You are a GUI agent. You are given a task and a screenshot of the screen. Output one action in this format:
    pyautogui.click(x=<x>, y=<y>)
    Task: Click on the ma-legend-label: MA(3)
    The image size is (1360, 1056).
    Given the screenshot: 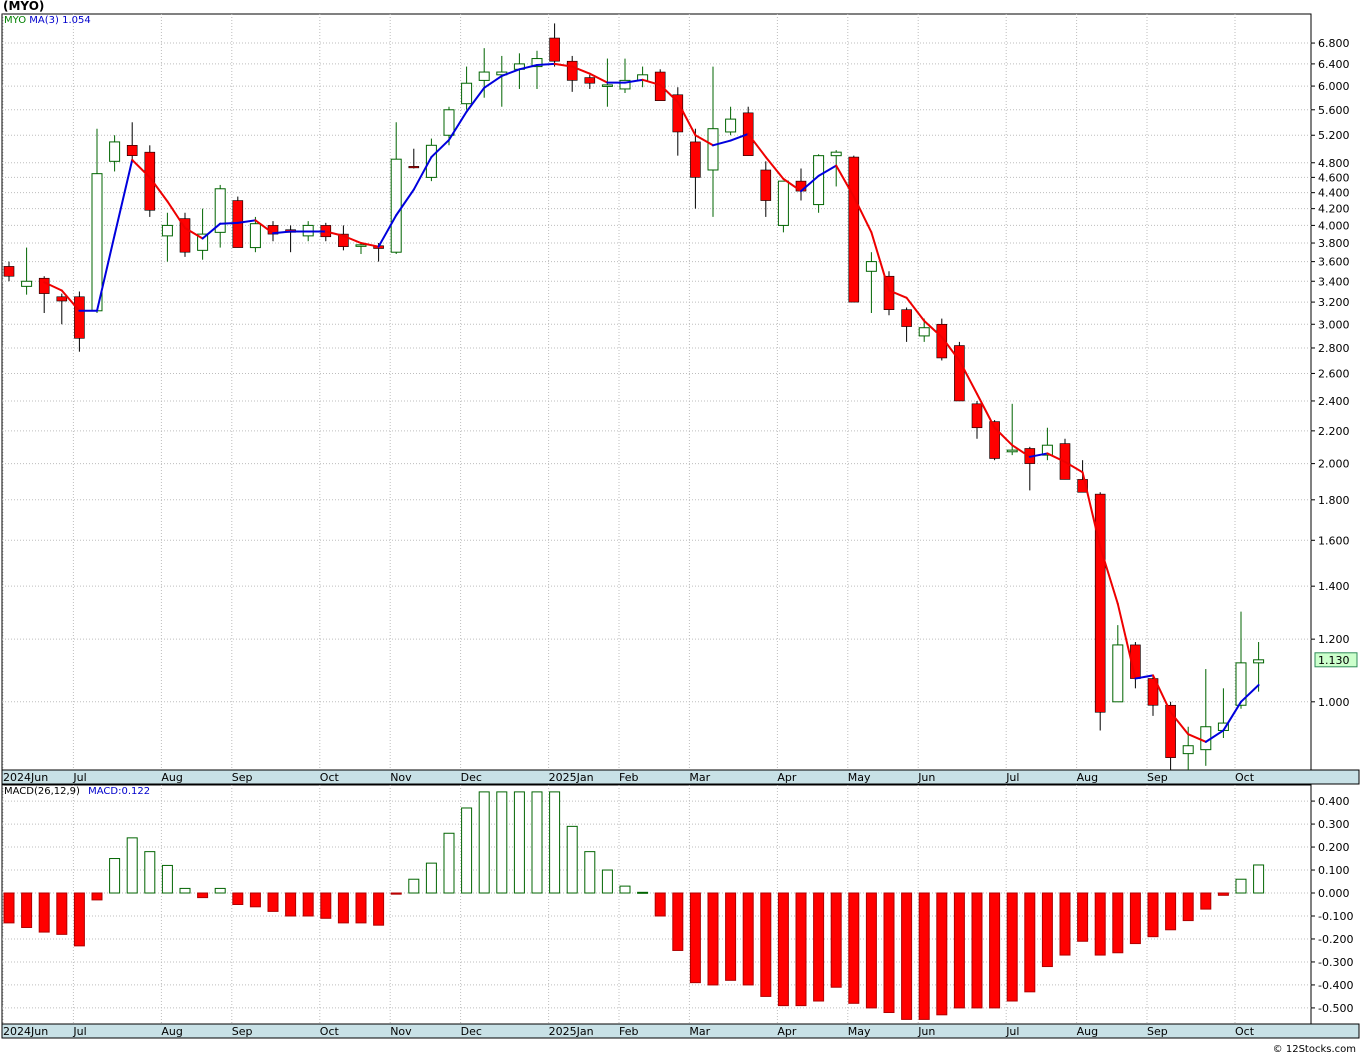 What is the action you would take?
    pyautogui.click(x=44, y=20)
    